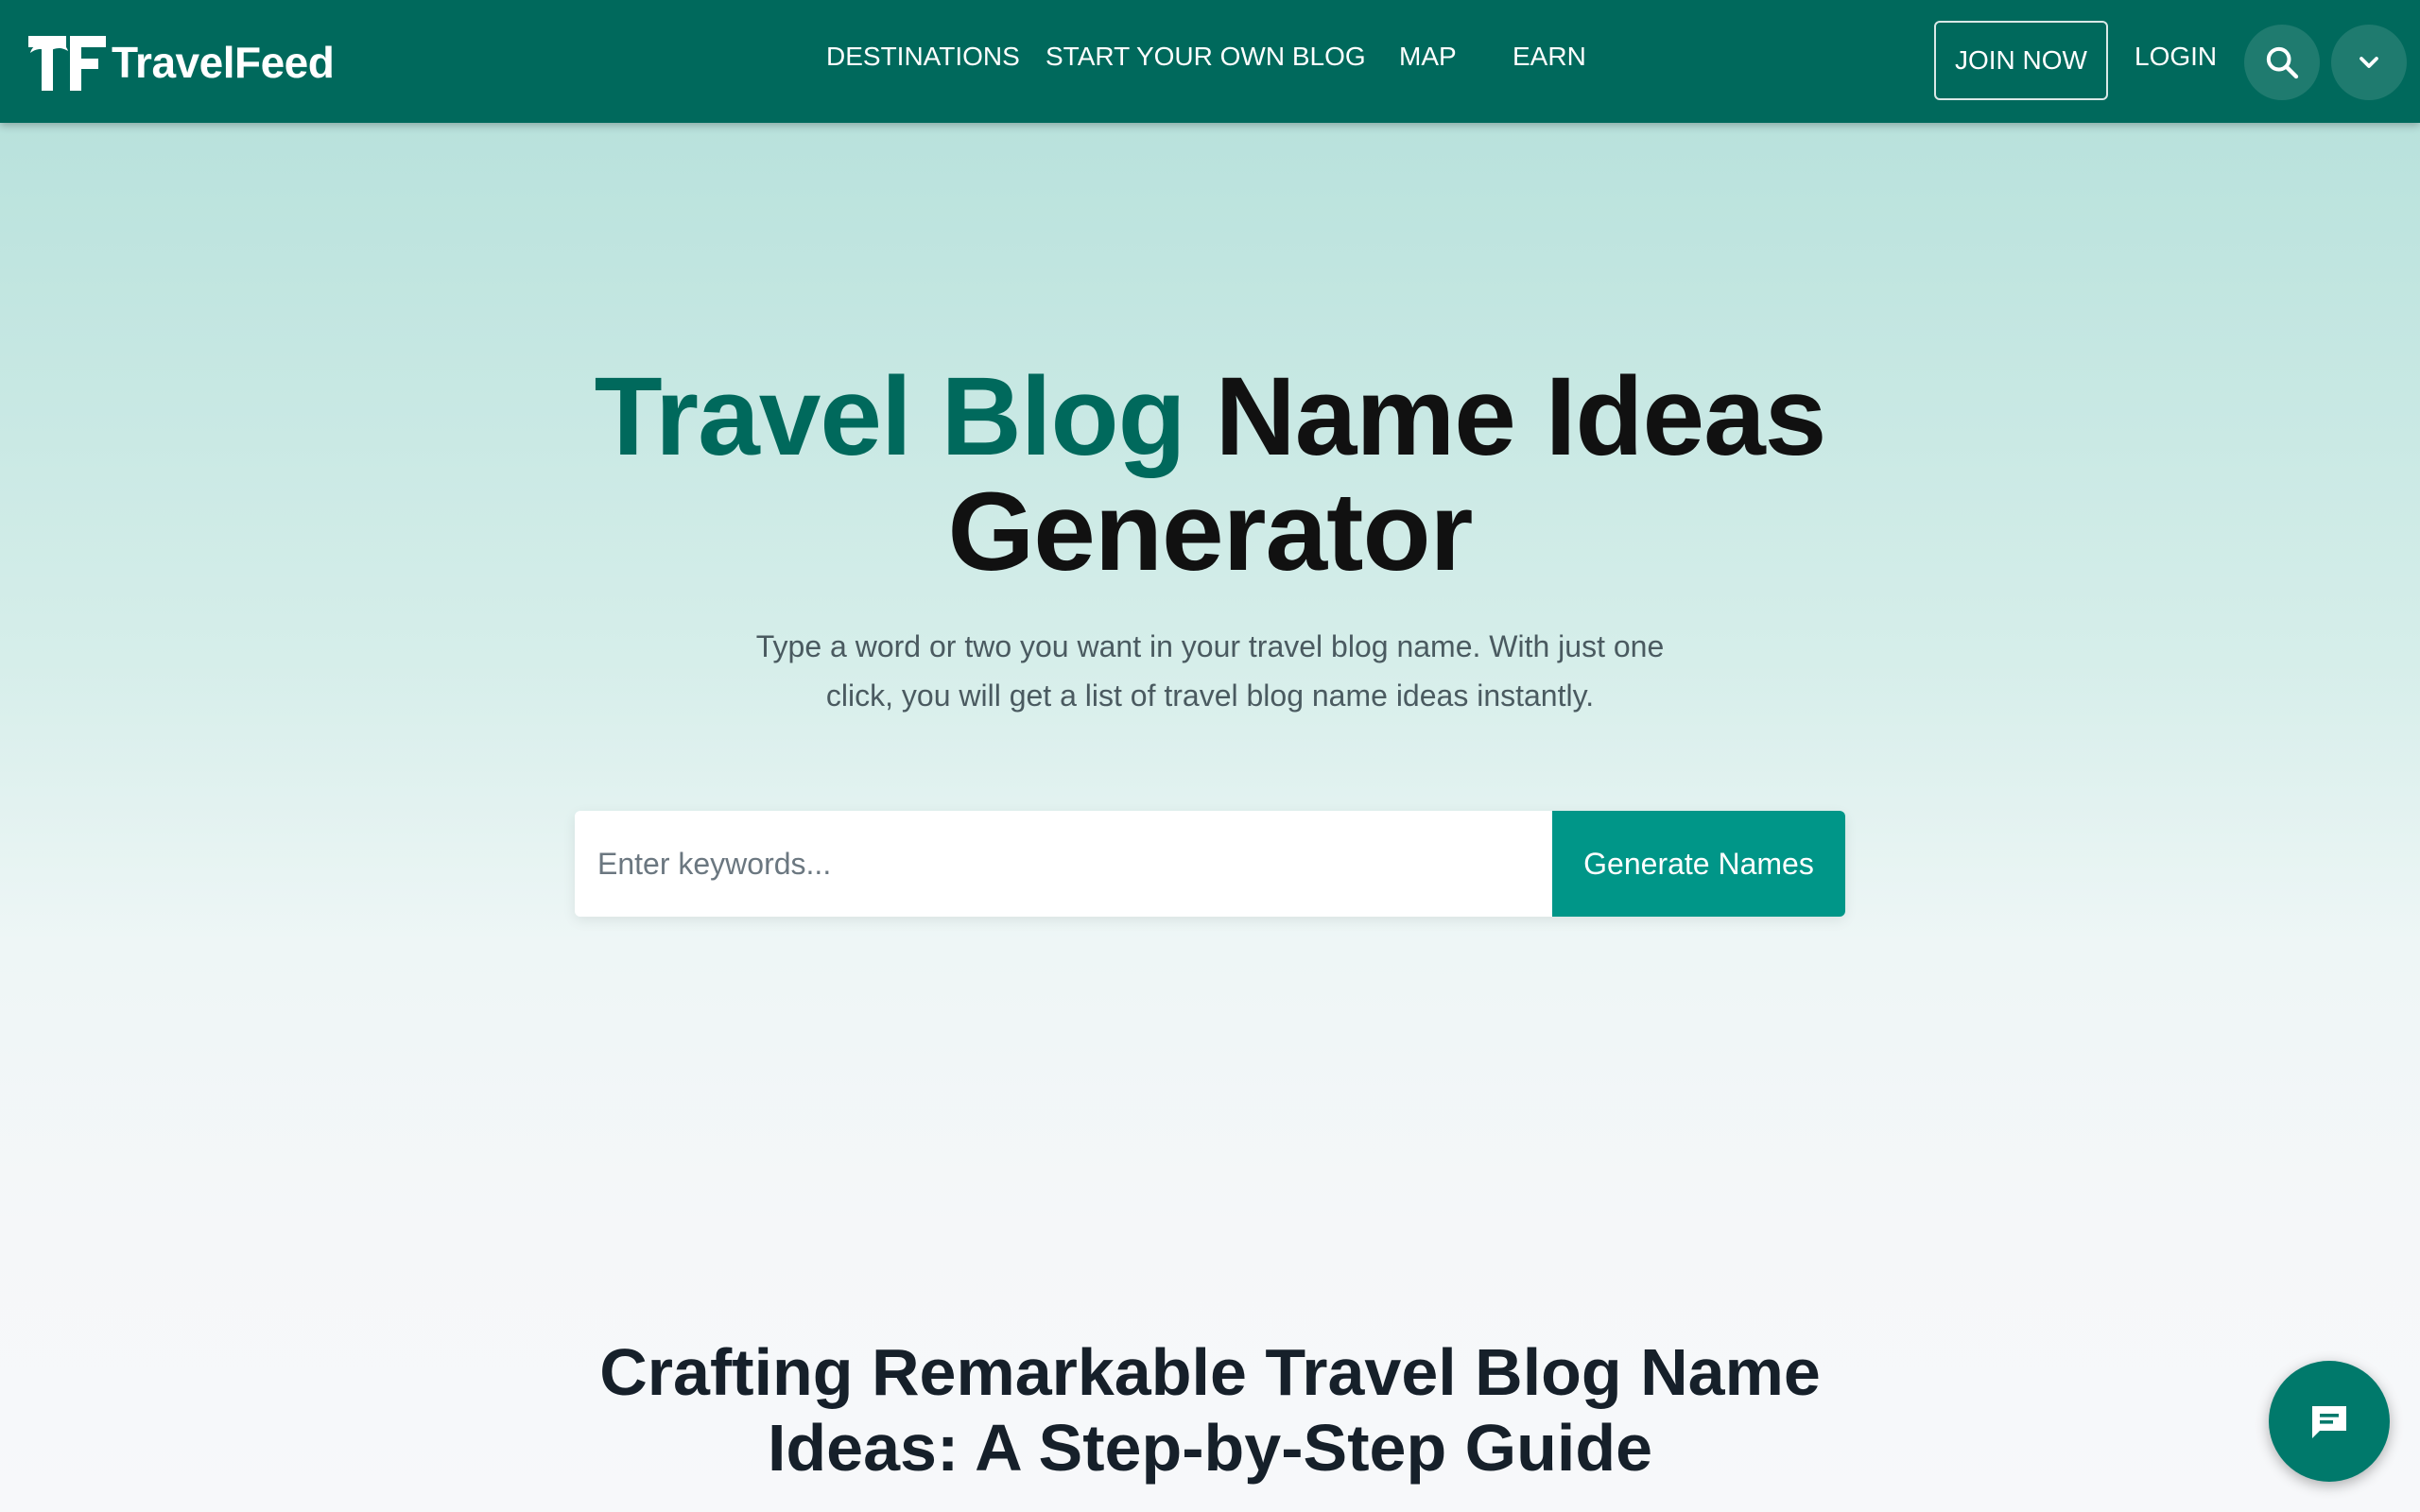 The height and width of the screenshot is (1512, 2420). What do you see at coordinates (1210, 532) in the screenshot?
I see `title-line2: Generator` at bounding box center [1210, 532].